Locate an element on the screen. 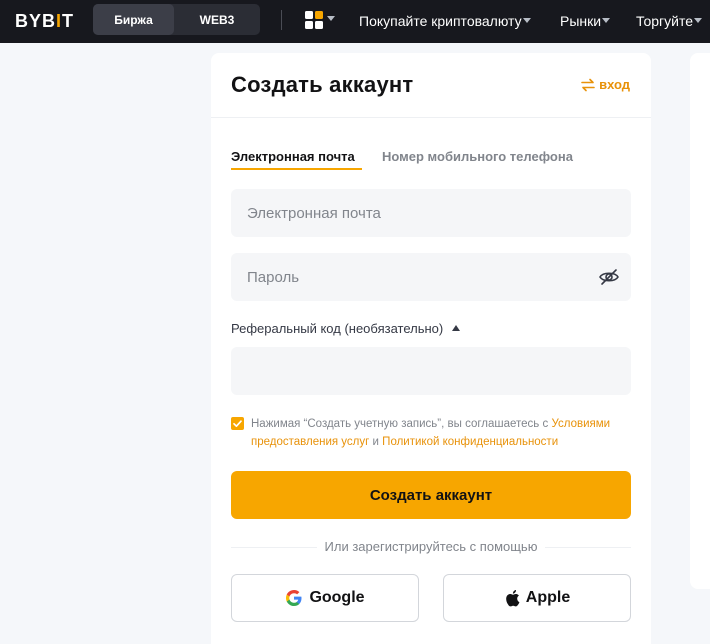 The height and width of the screenshot is (644, 710). google-signup-button: Google is located at coordinates (325, 598).